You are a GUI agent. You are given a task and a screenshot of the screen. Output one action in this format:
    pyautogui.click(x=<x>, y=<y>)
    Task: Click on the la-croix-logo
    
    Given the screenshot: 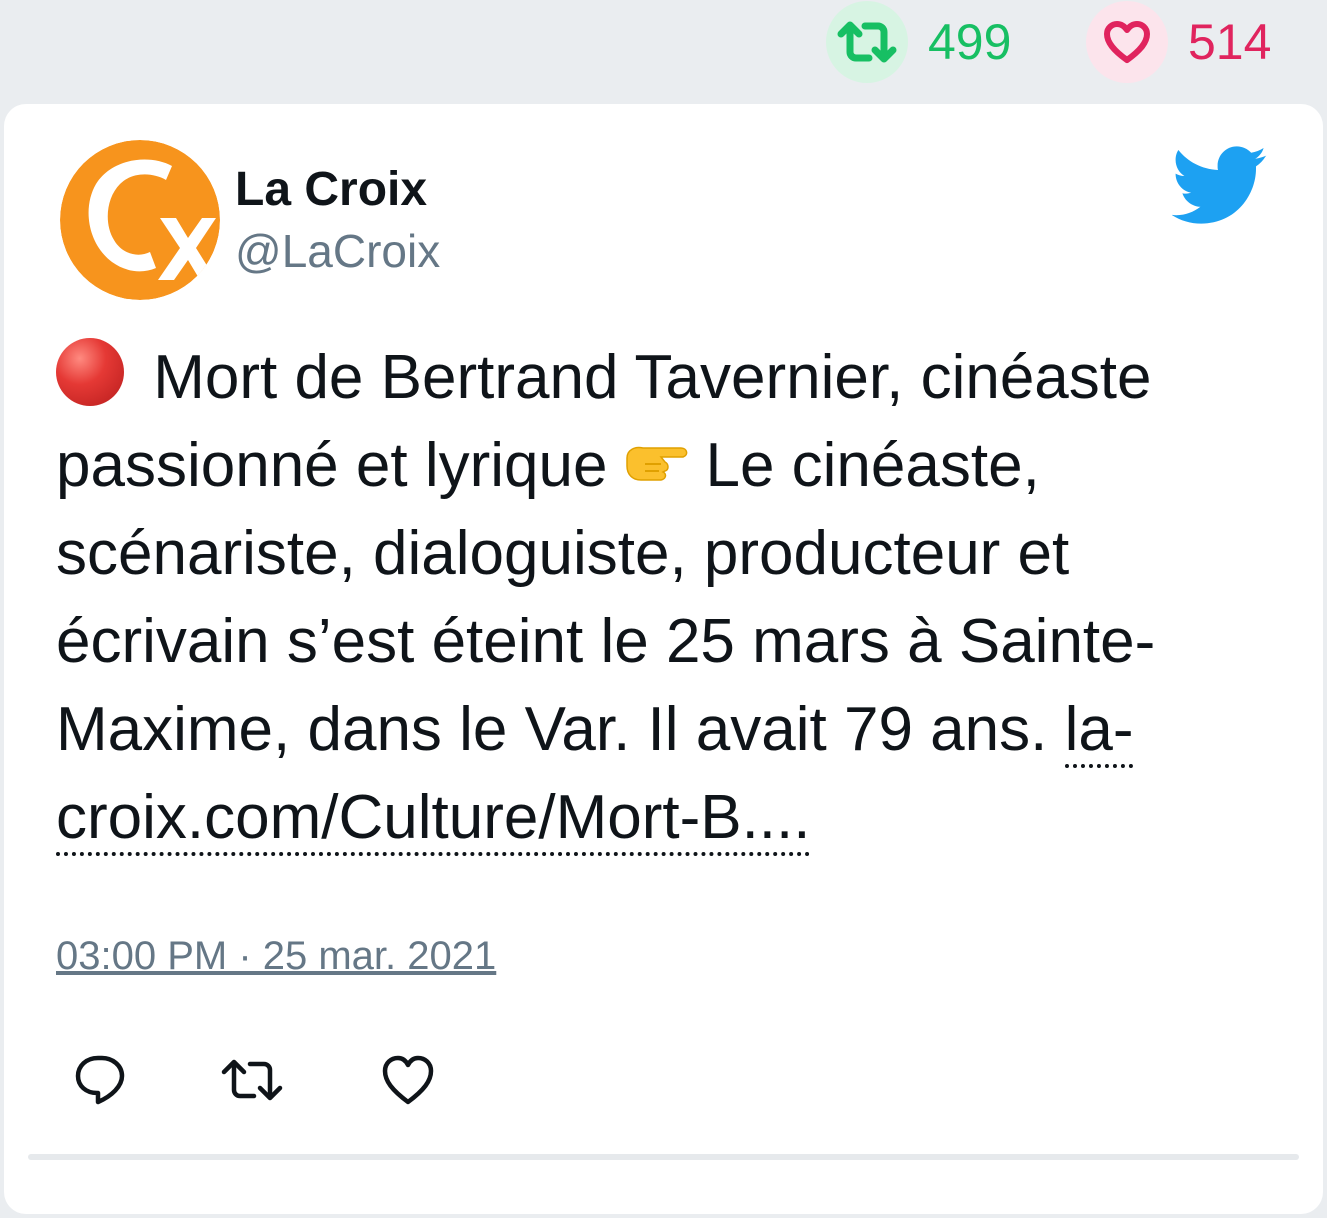 What is the action you would take?
    pyautogui.click(x=140, y=220)
    